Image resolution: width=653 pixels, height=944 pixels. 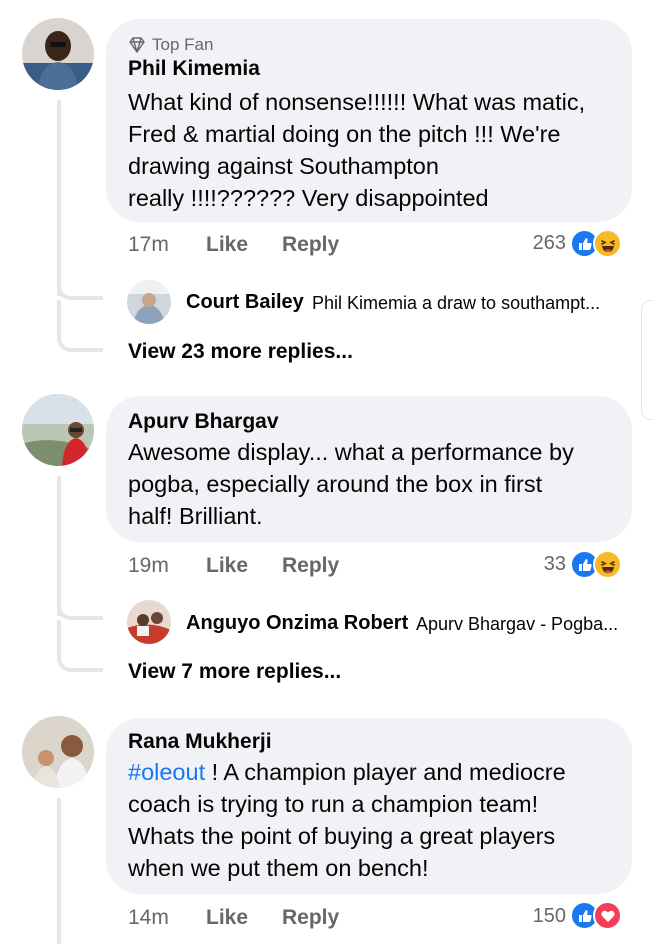 I want to click on comment-line-rest: ! A champion player and mediocre, so click(x=385, y=772).